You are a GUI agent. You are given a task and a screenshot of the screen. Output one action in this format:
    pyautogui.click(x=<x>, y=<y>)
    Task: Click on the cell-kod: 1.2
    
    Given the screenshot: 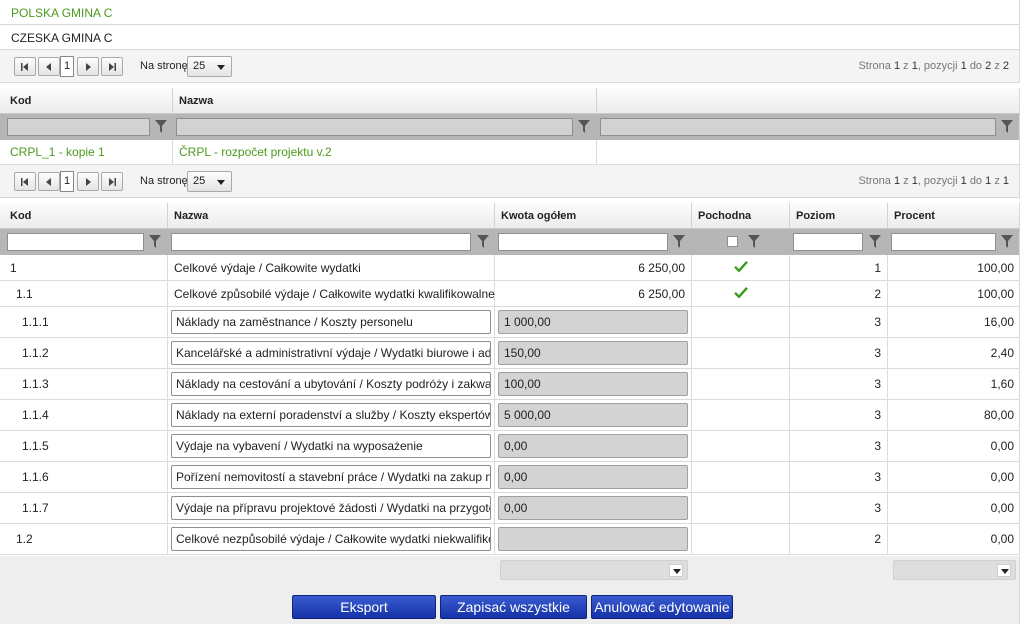 What is the action you would take?
    pyautogui.click(x=86, y=539)
    